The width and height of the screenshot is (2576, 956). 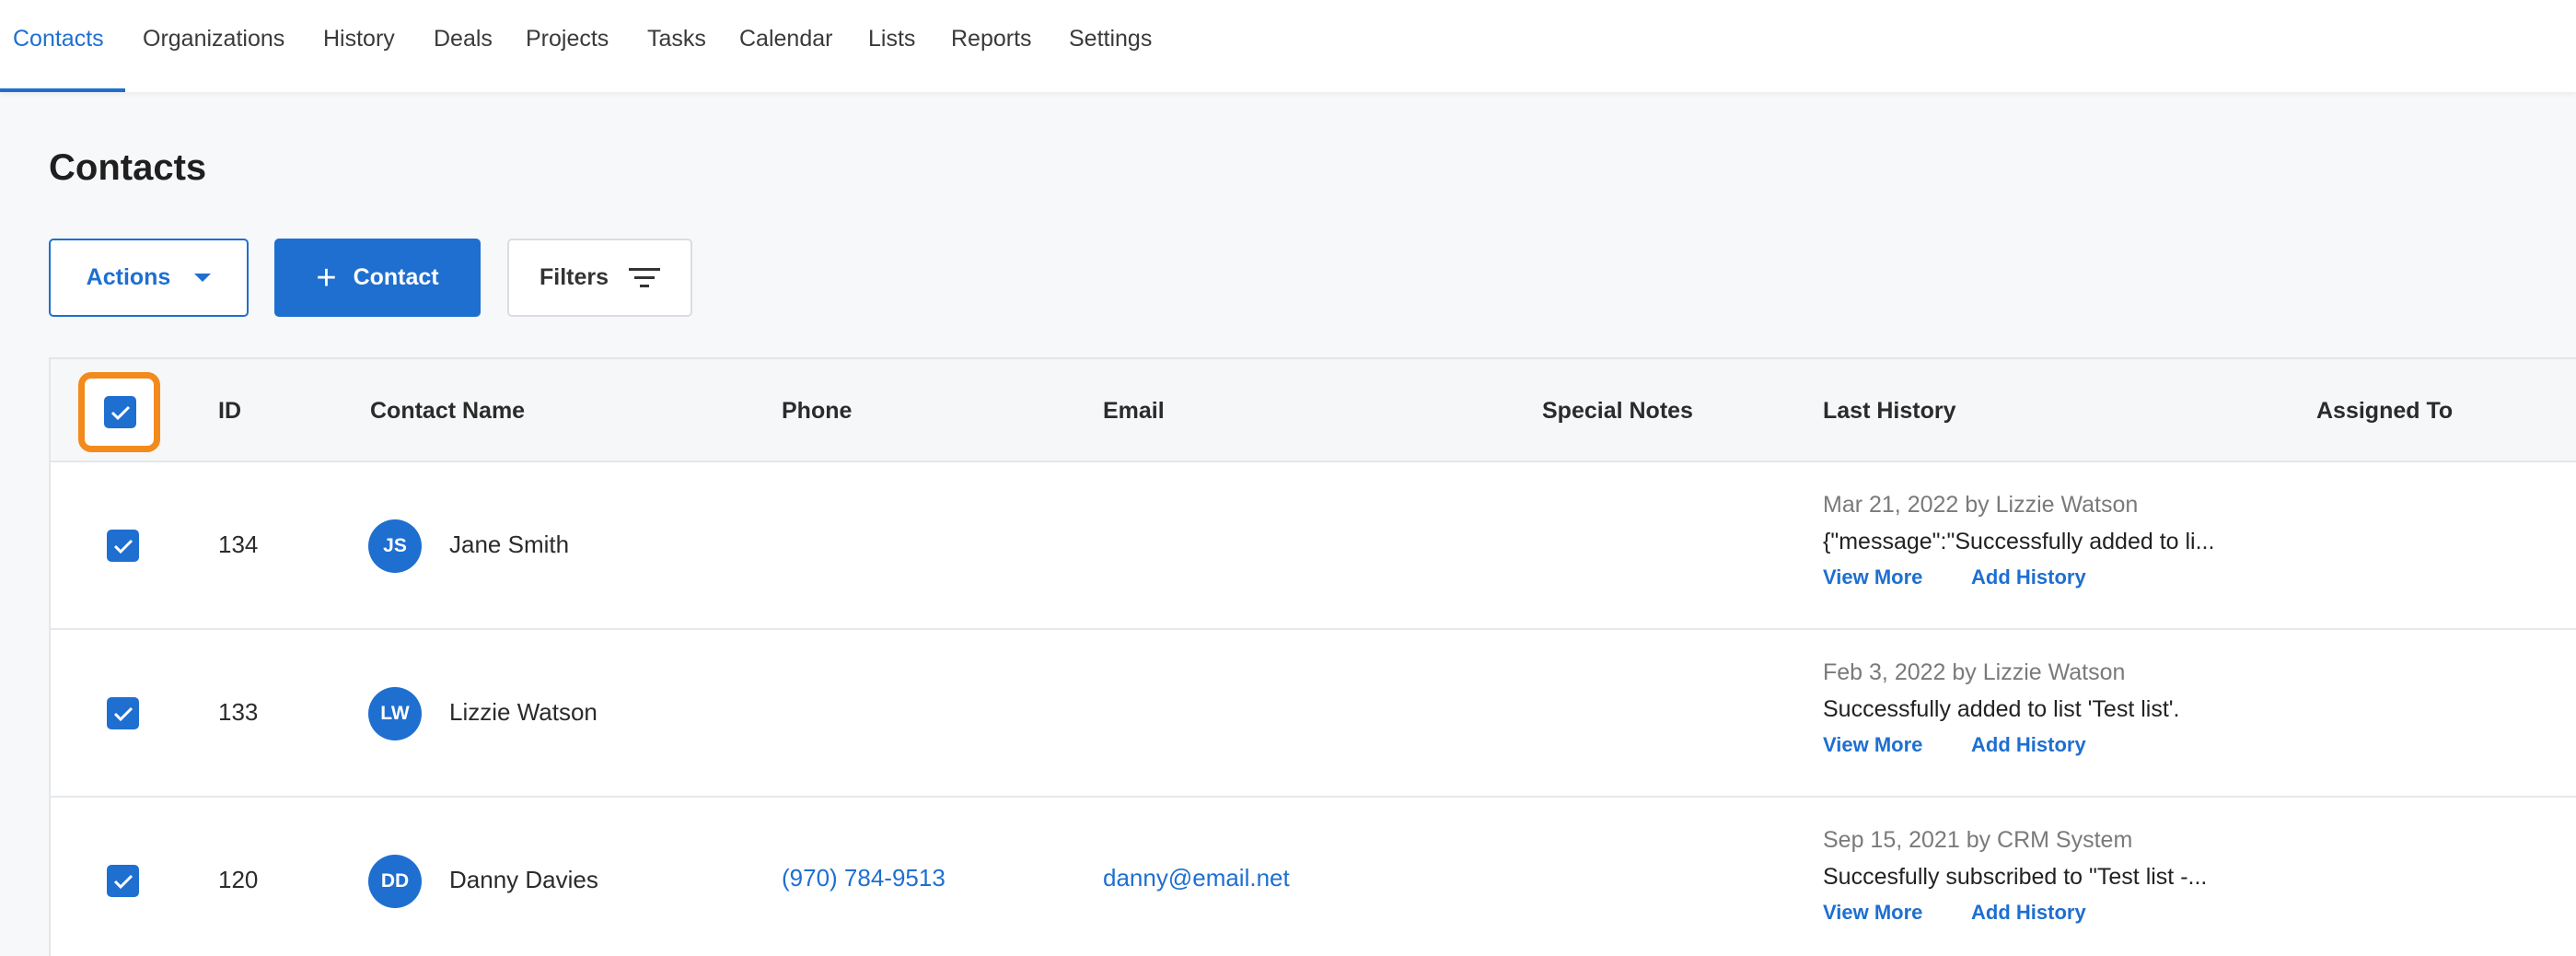 What do you see at coordinates (229, 410) in the screenshot?
I see `header-id: ID` at bounding box center [229, 410].